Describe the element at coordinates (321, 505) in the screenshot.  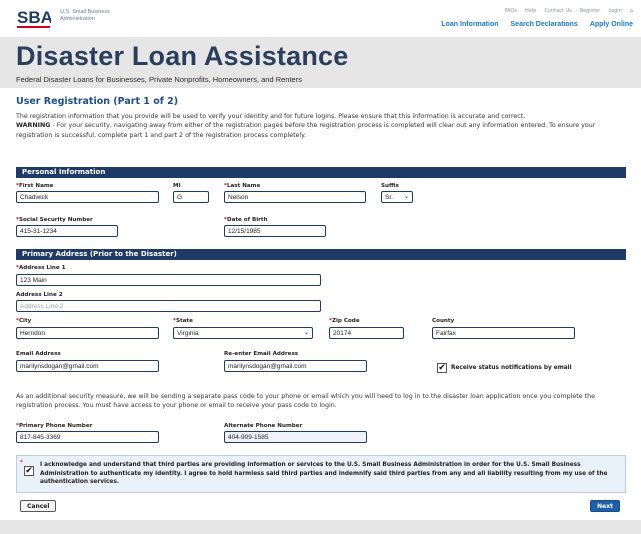
I see `button-bar: Cancel Next` at that location.